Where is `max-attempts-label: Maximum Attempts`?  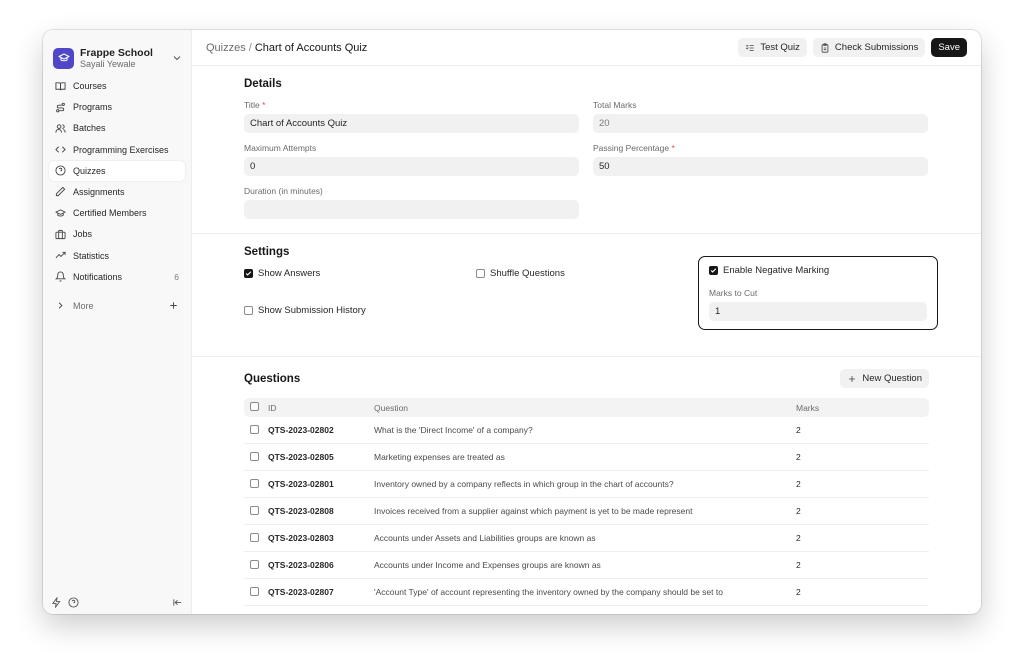 max-attempts-label: Maximum Attempts is located at coordinates (280, 148).